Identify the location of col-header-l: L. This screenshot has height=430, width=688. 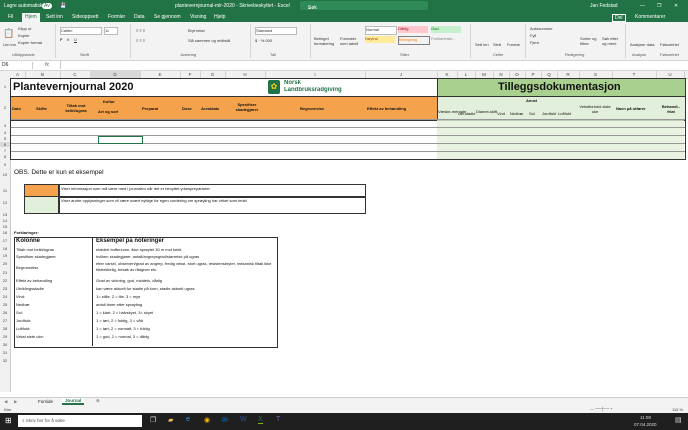
(466, 74).